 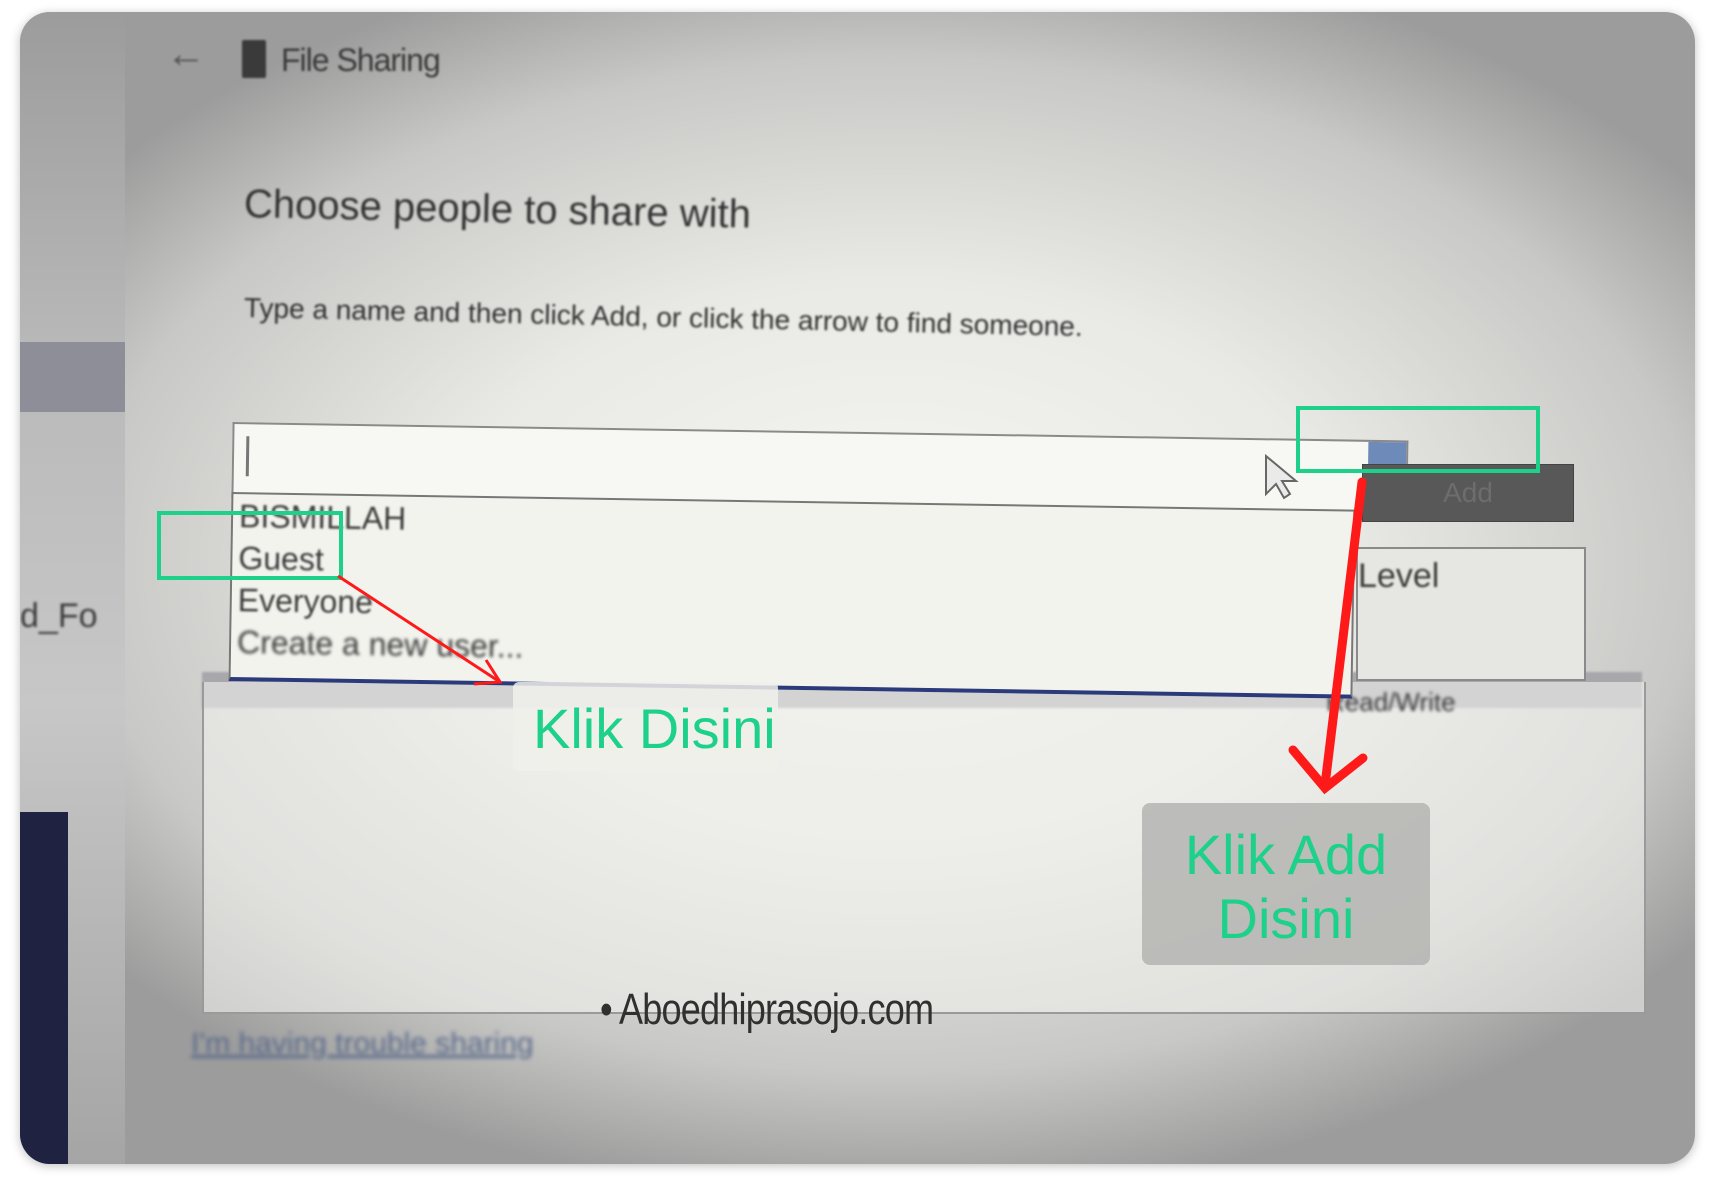 I want to click on note-klik-add-line2: Disini, so click(x=1286, y=918).